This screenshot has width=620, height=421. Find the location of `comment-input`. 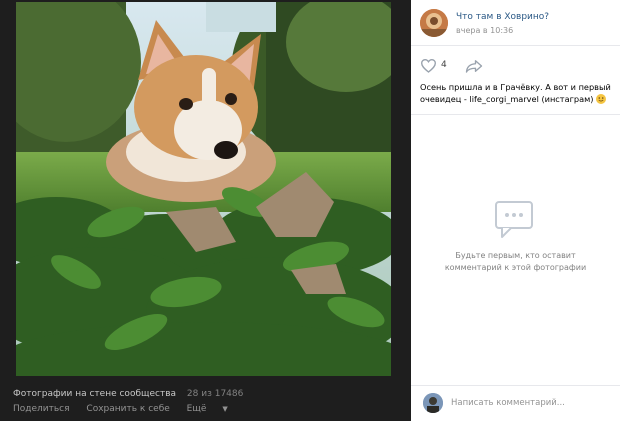

comment-input is located at coordinates (531, 403).